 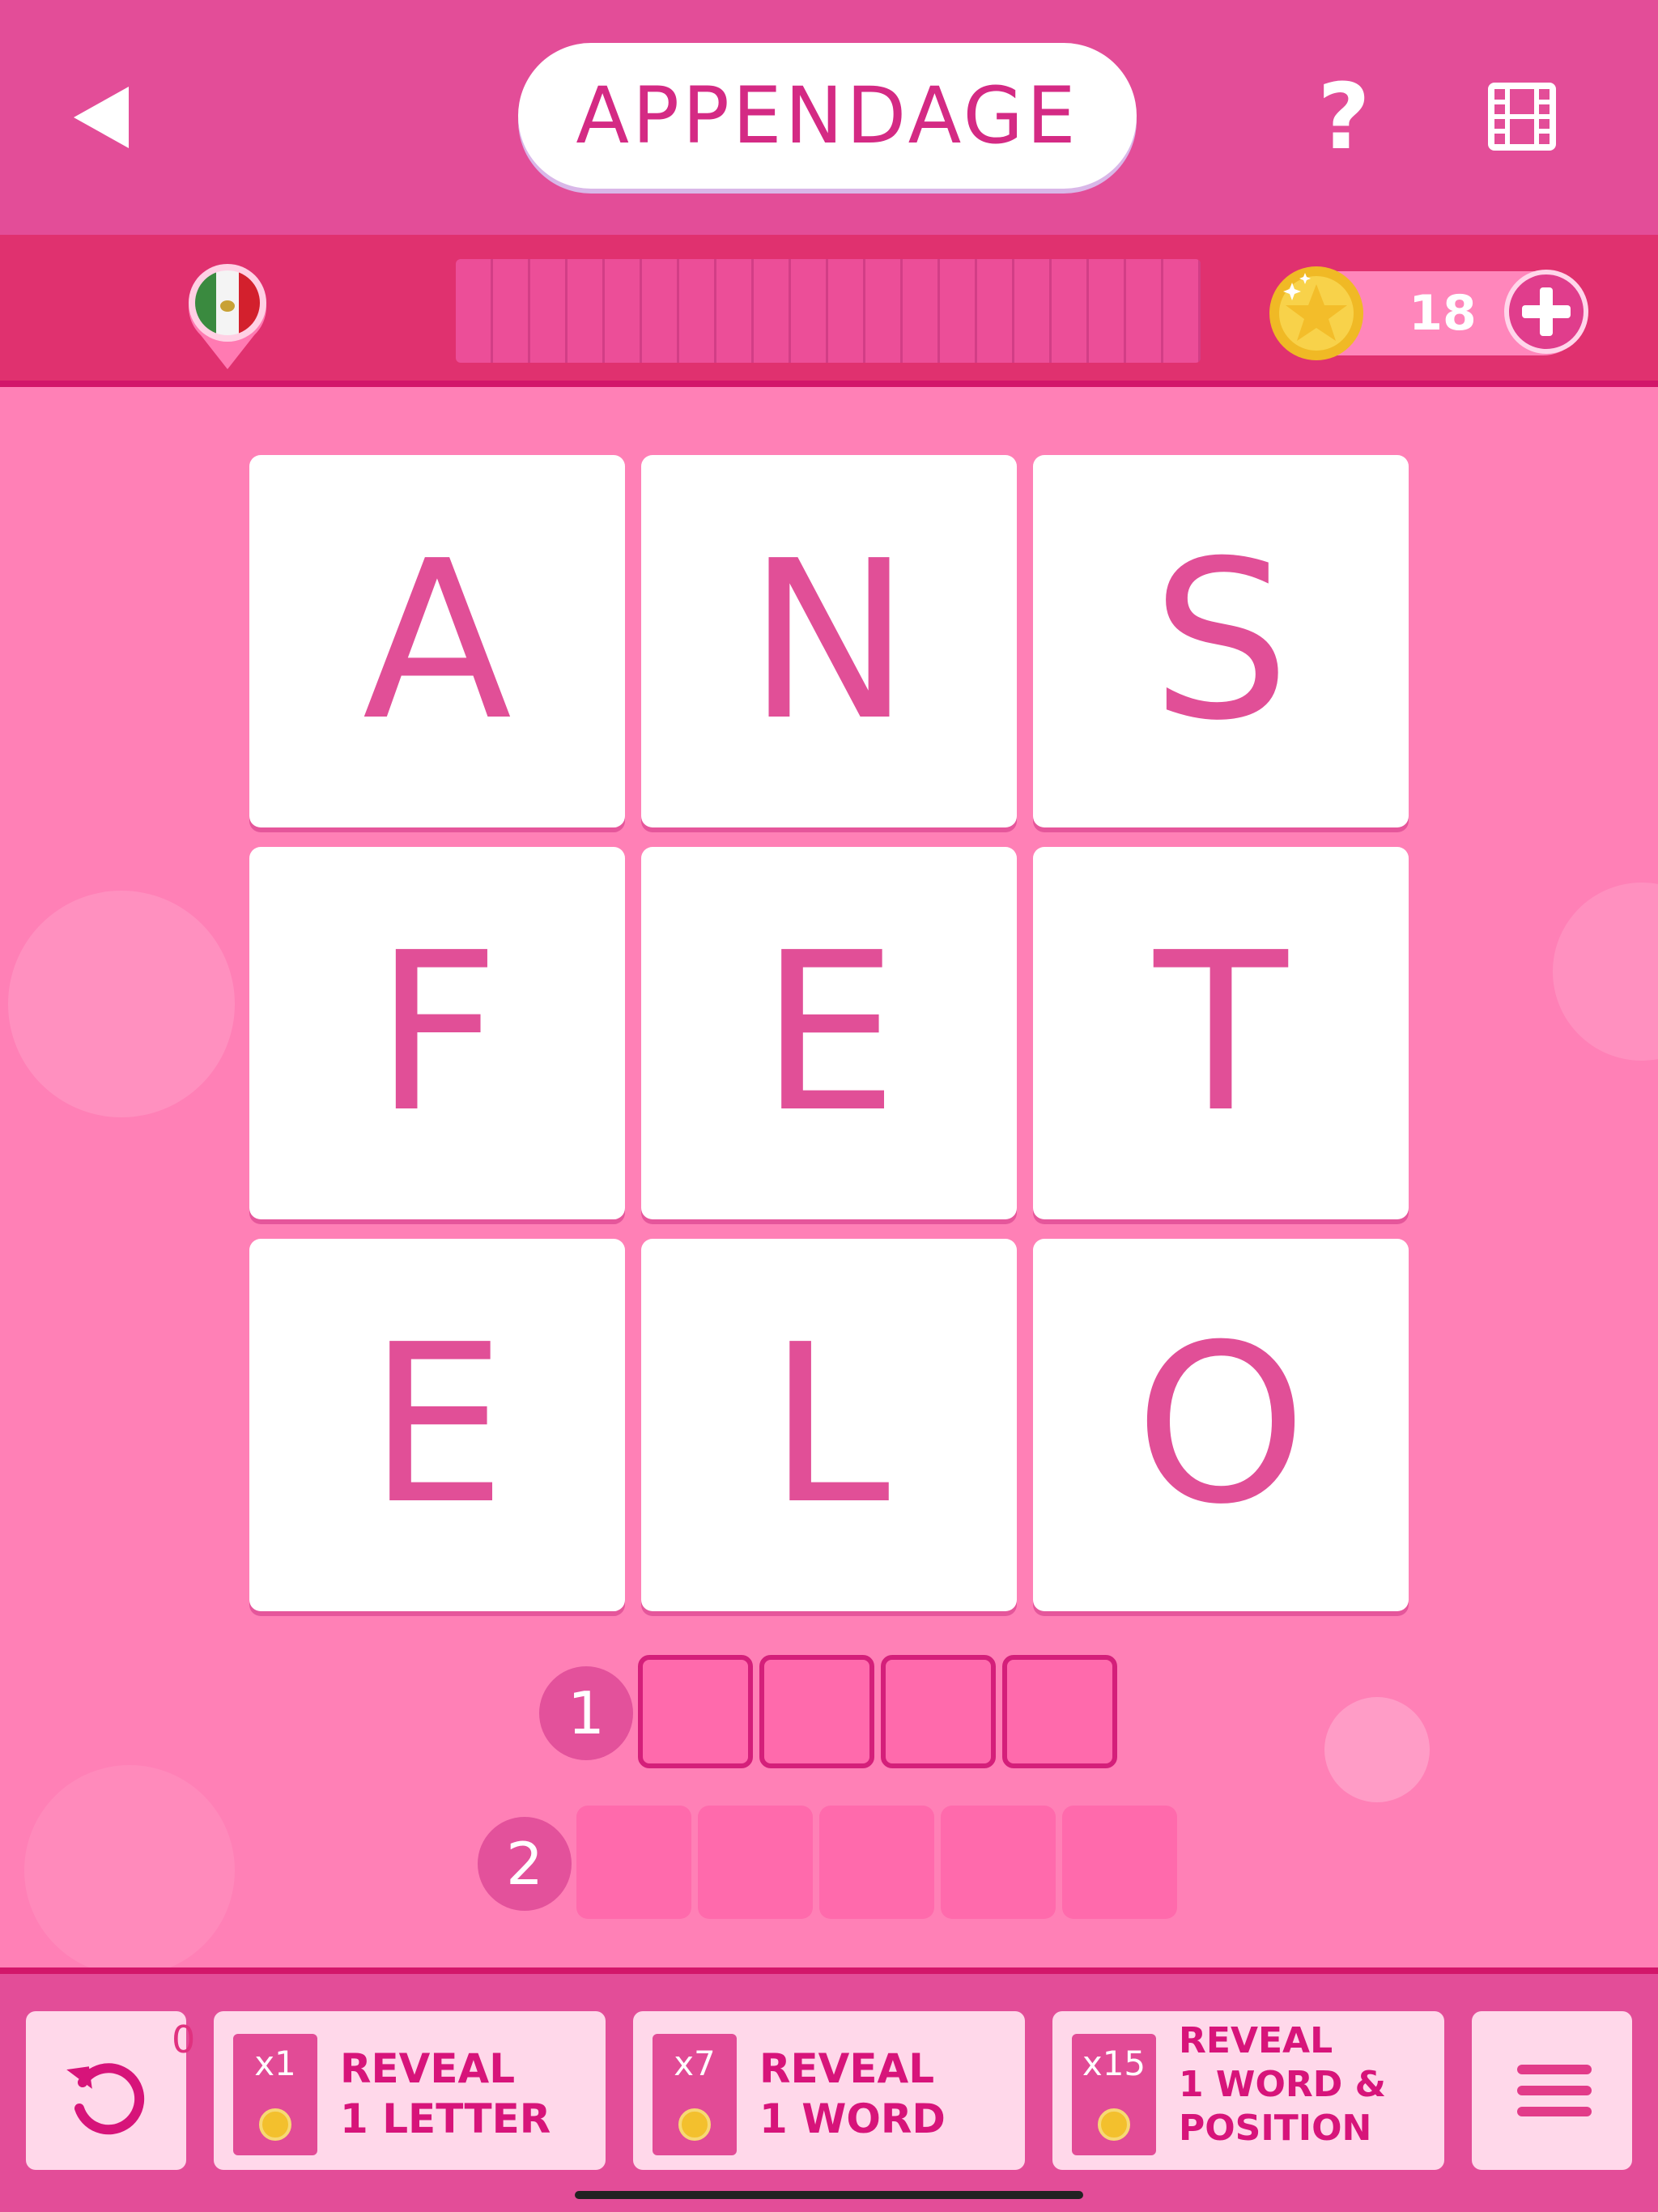 I want to click on add-coins-button, so click(x=1546, y=312).